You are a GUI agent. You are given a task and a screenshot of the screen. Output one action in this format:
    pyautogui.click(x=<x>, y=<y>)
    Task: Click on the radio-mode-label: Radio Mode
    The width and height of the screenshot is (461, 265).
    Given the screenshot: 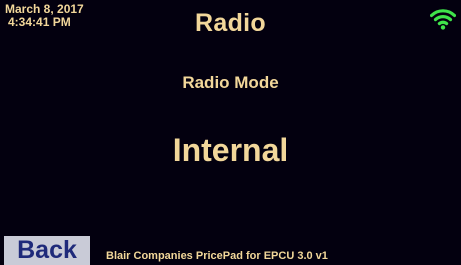 What is the action you would take?
    pyautogui.click(x=230, y=82)
    